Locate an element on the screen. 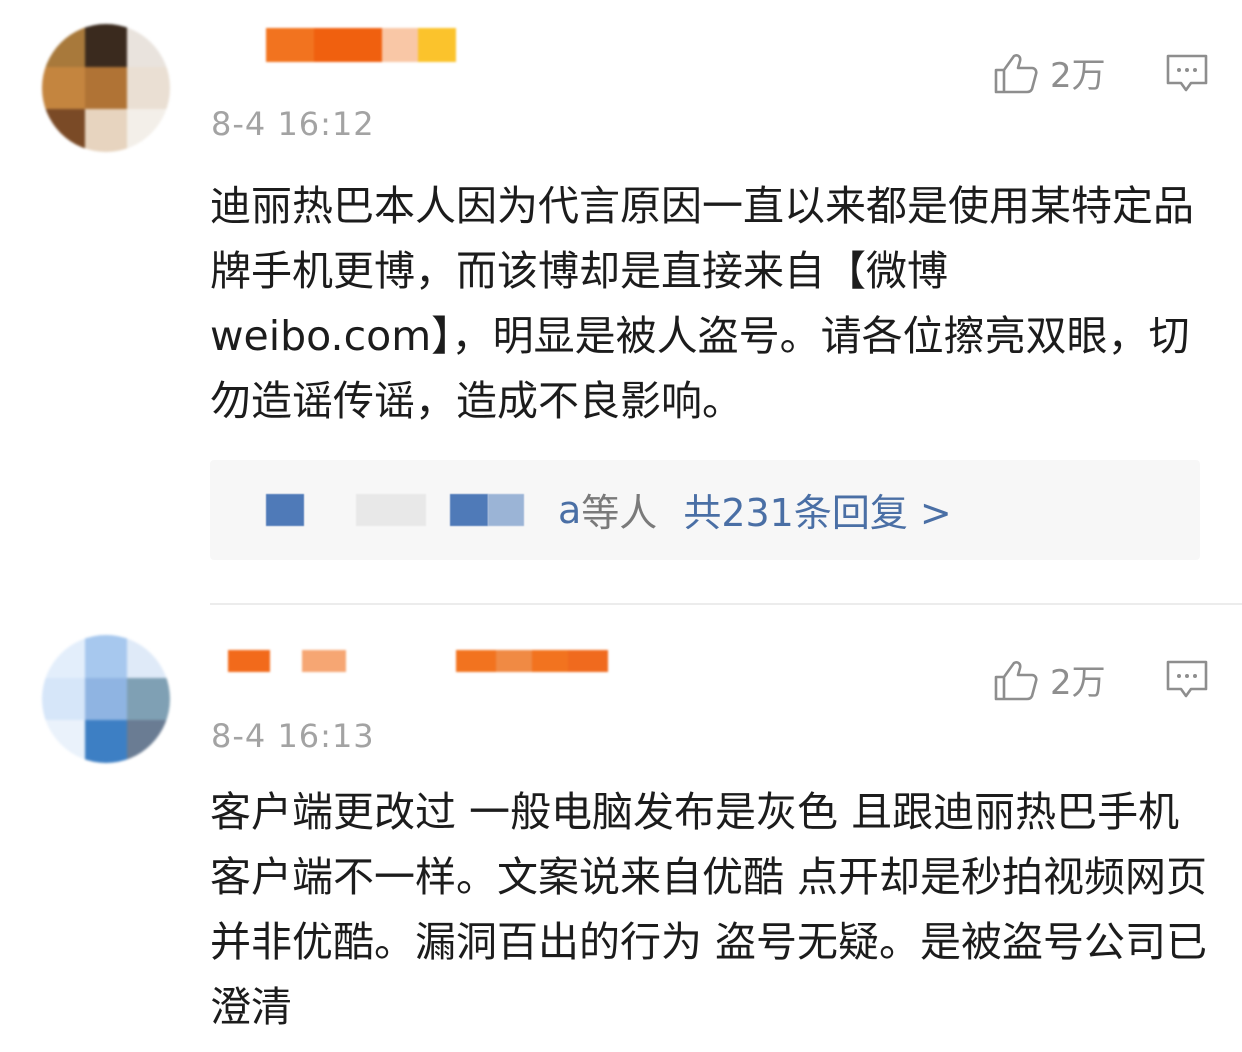  reply-summary: a 等人 共231条回复 > is located at coordinates (705, 510).